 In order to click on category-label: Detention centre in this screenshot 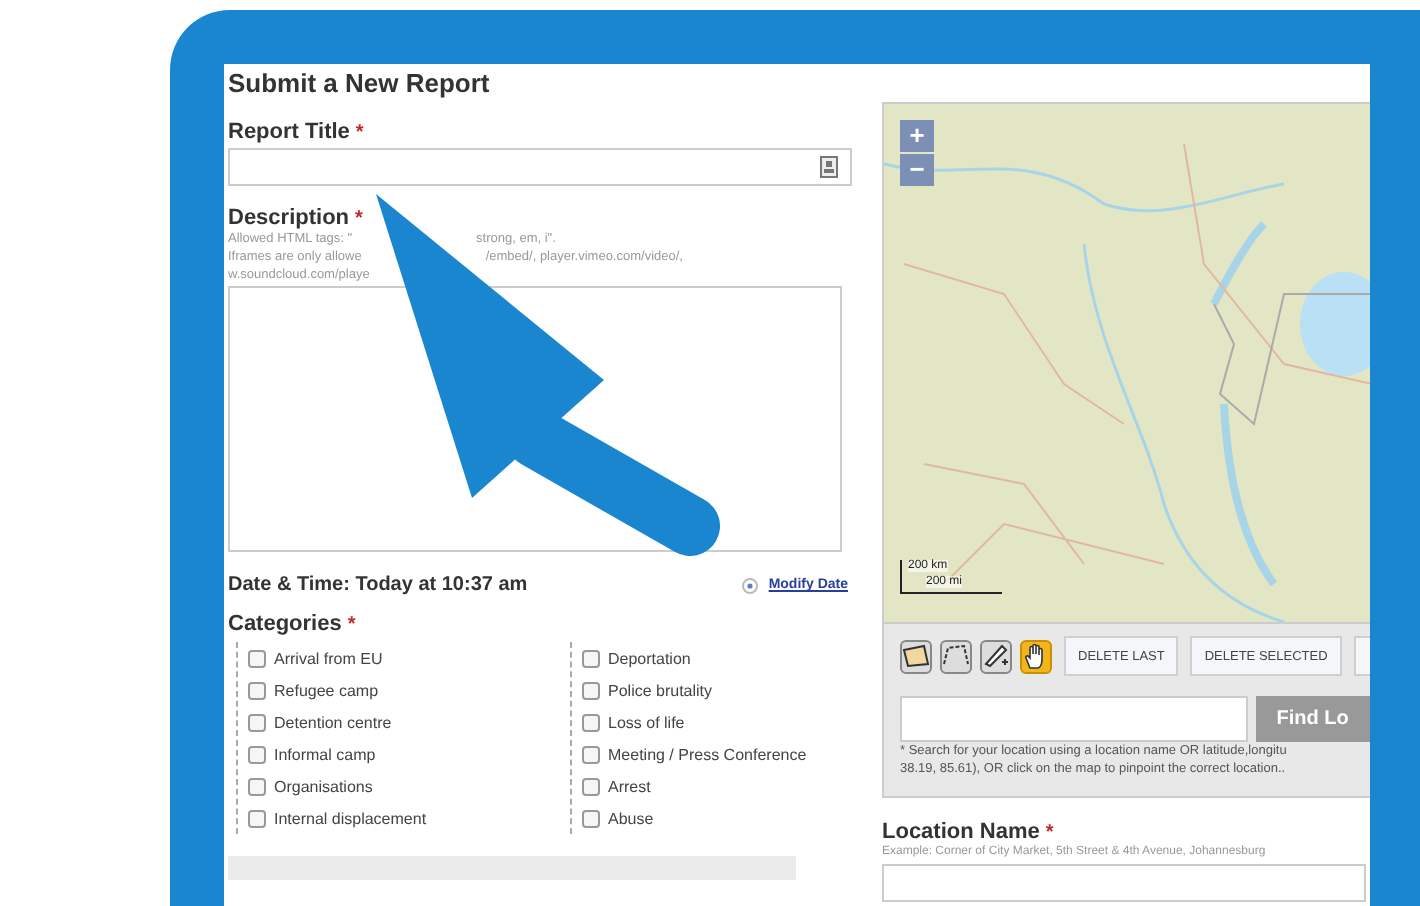, I will do `click(333, 722)`.